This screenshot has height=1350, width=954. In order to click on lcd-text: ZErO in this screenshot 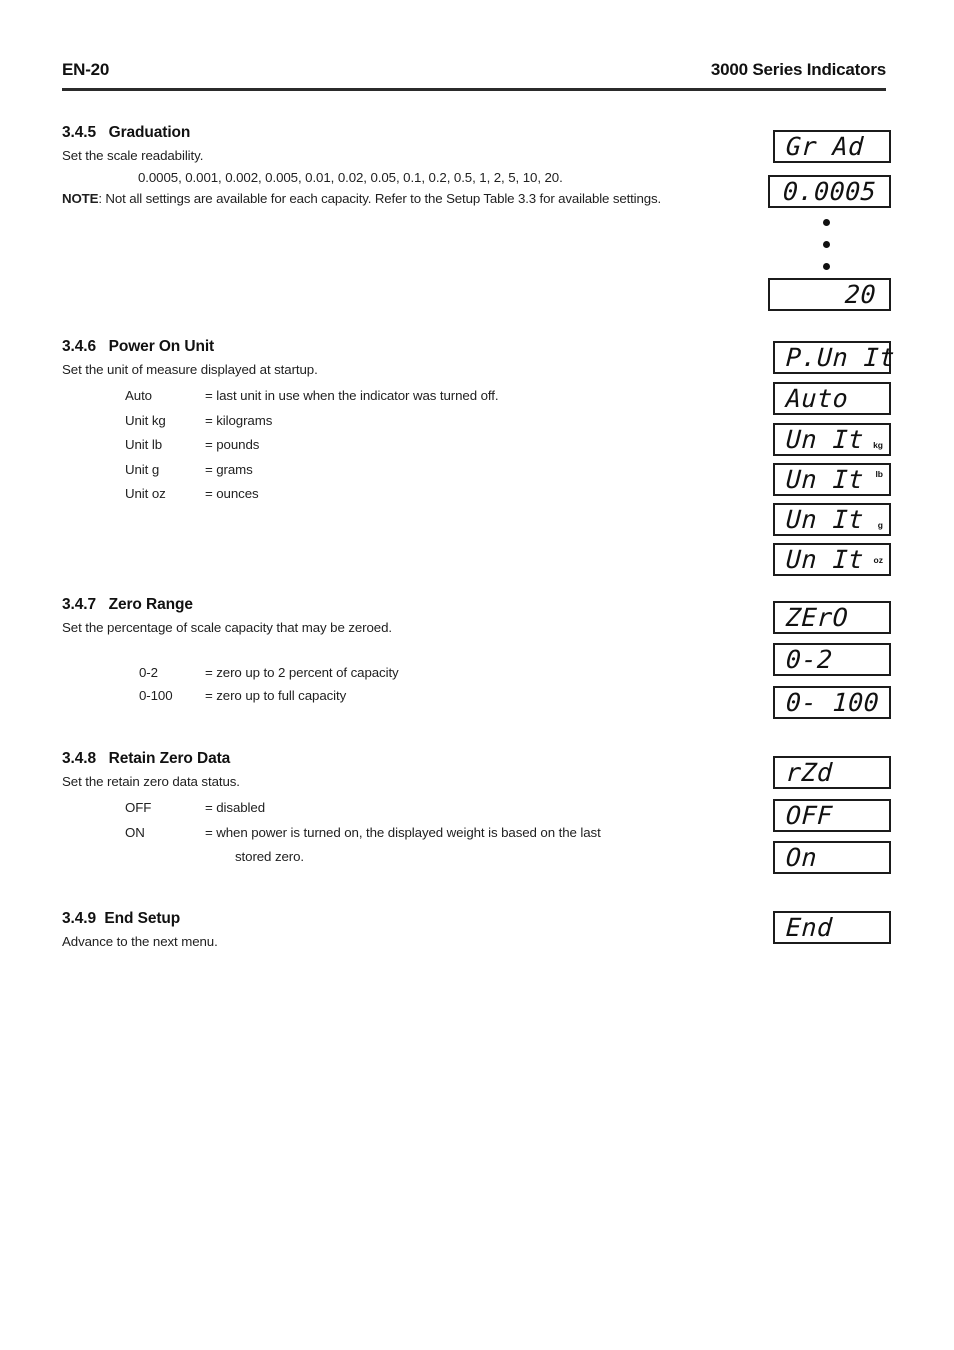, I will do `click(817, 617)`.